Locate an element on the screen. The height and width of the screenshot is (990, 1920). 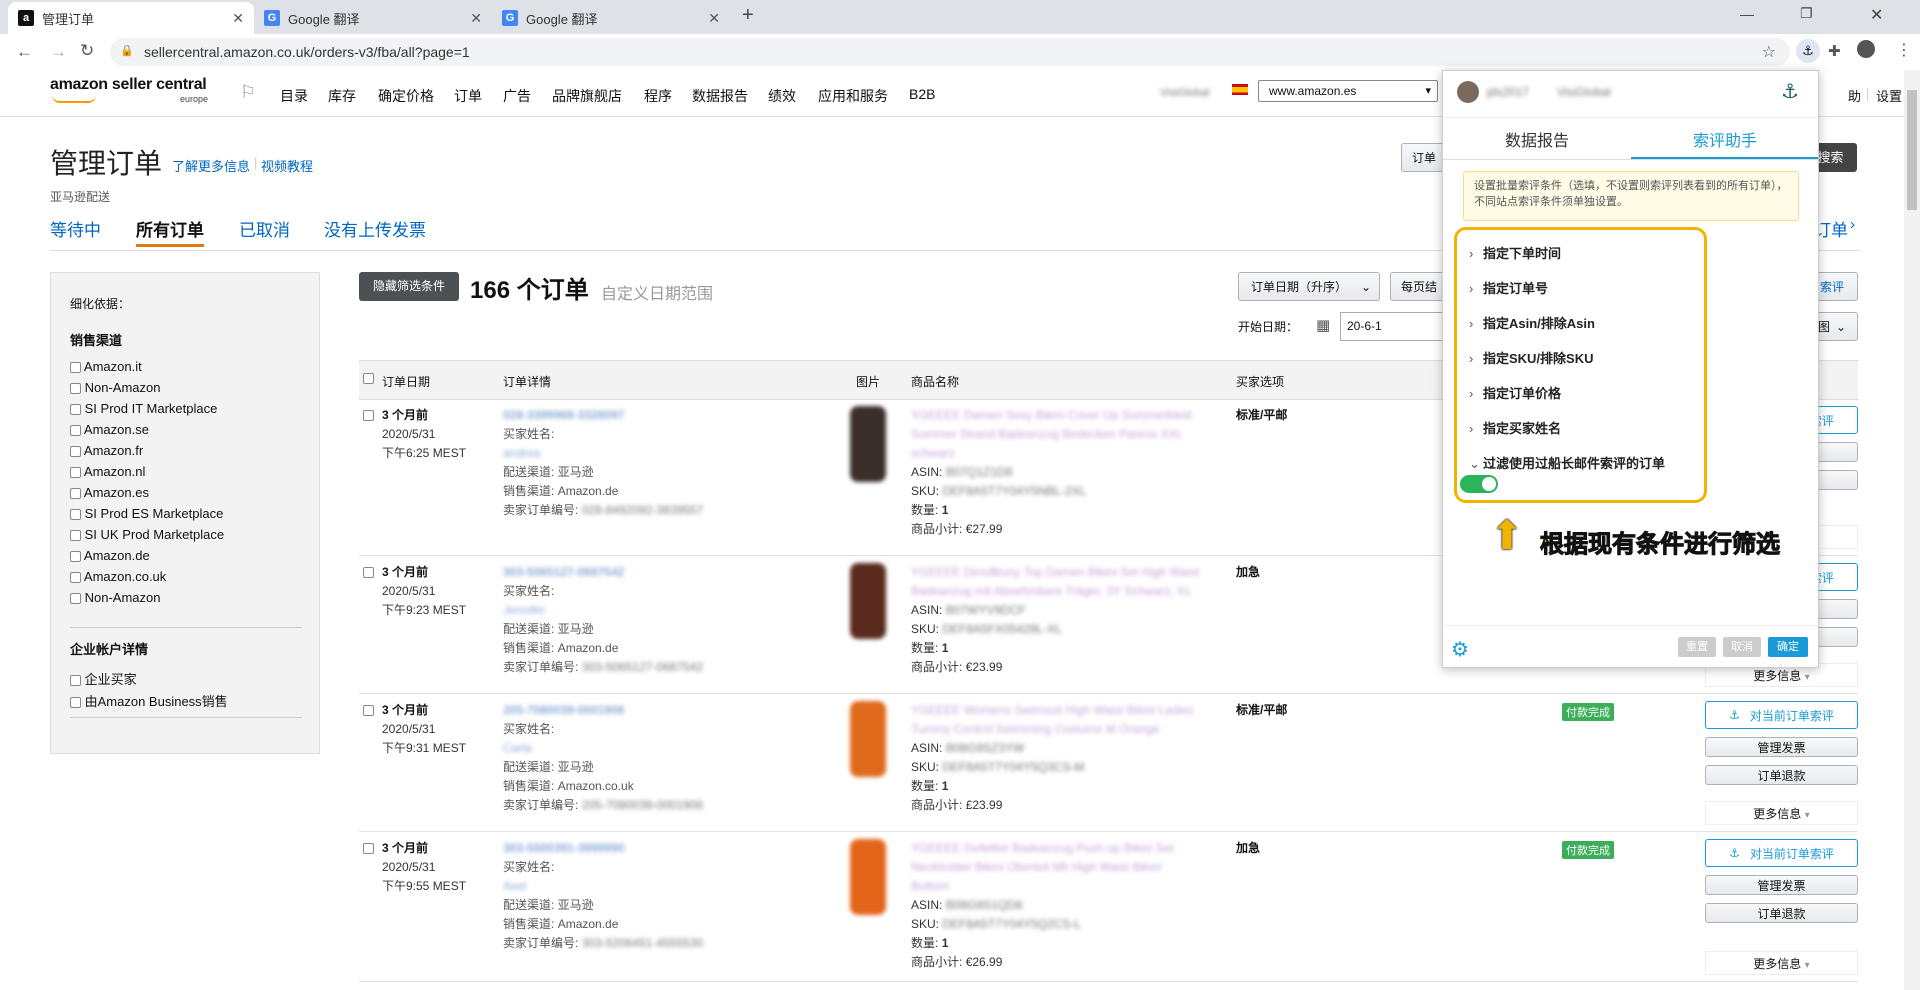
filter-option: › 指定买家姓名 is located at coordinates (1515, 427).